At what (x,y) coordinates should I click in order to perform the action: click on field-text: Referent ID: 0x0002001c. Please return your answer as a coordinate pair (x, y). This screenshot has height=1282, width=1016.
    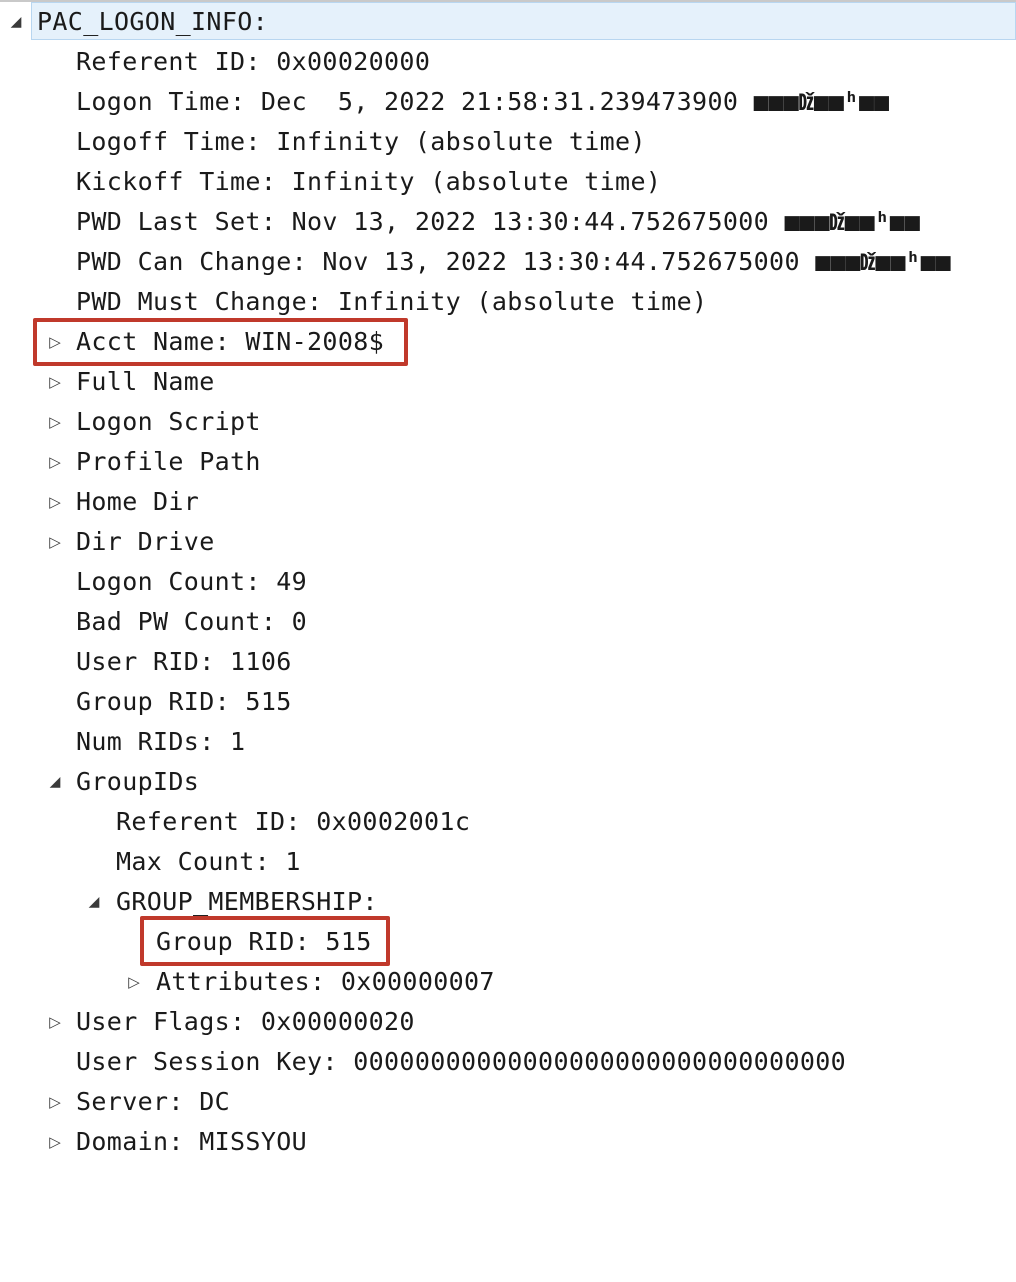
    Looking at the image, I should click on (293, 821).